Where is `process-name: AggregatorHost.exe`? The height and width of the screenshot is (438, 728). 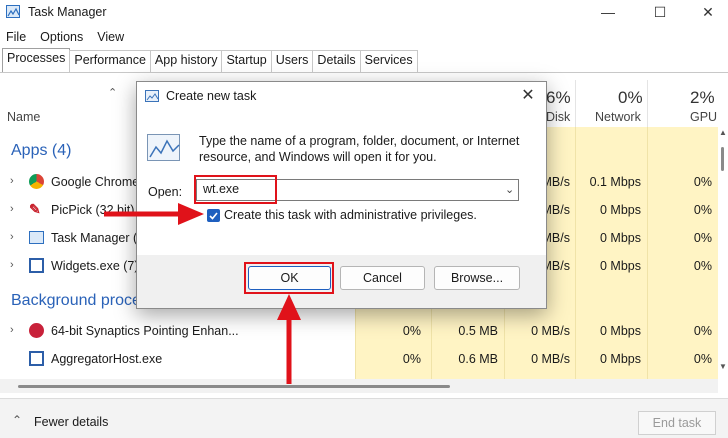
process-name: AggregatorHost.exe is located at coordinates (106, 359).